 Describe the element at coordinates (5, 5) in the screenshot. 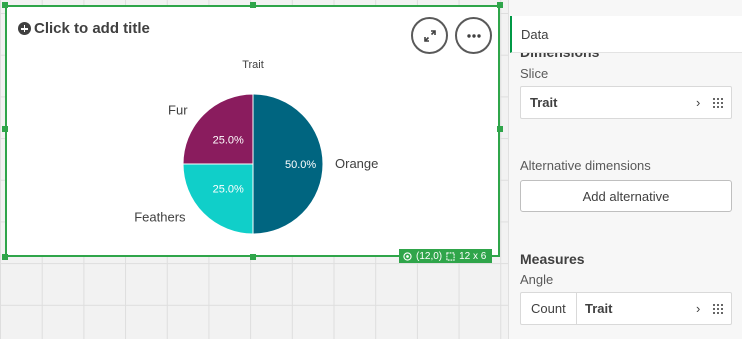

I see `resize-handle-top-left` at that location.